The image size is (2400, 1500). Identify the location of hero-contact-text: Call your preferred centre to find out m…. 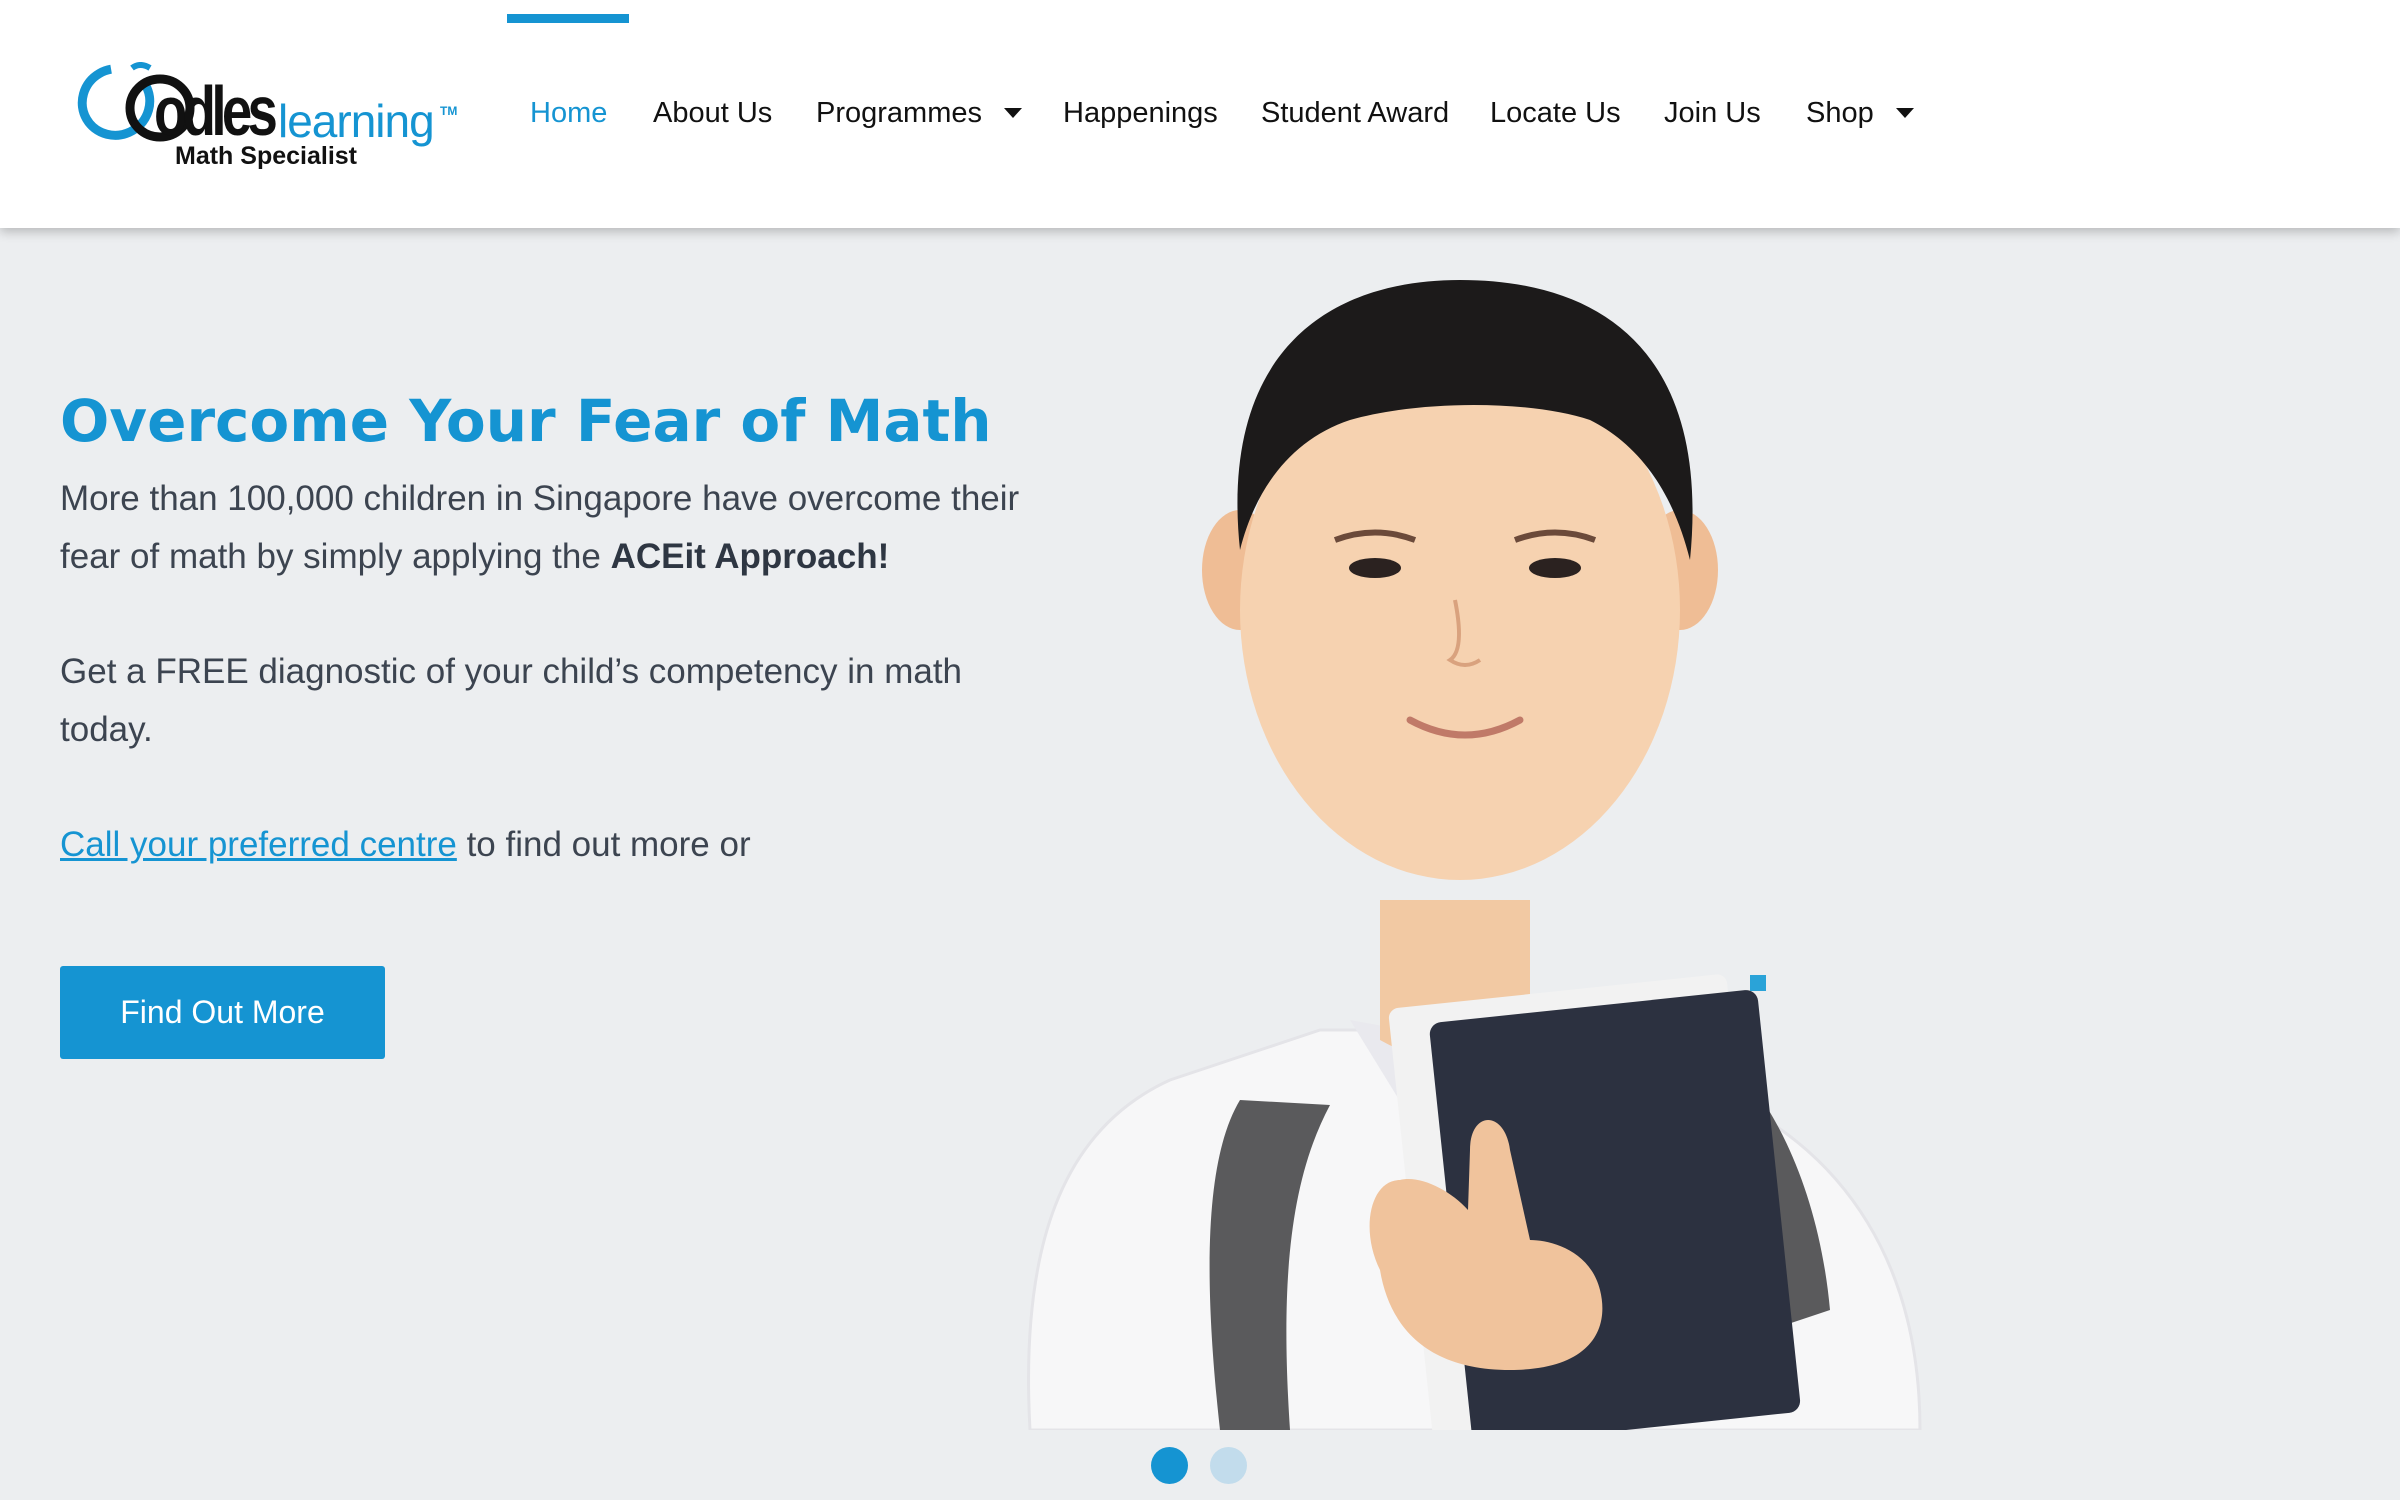
(540, 845).